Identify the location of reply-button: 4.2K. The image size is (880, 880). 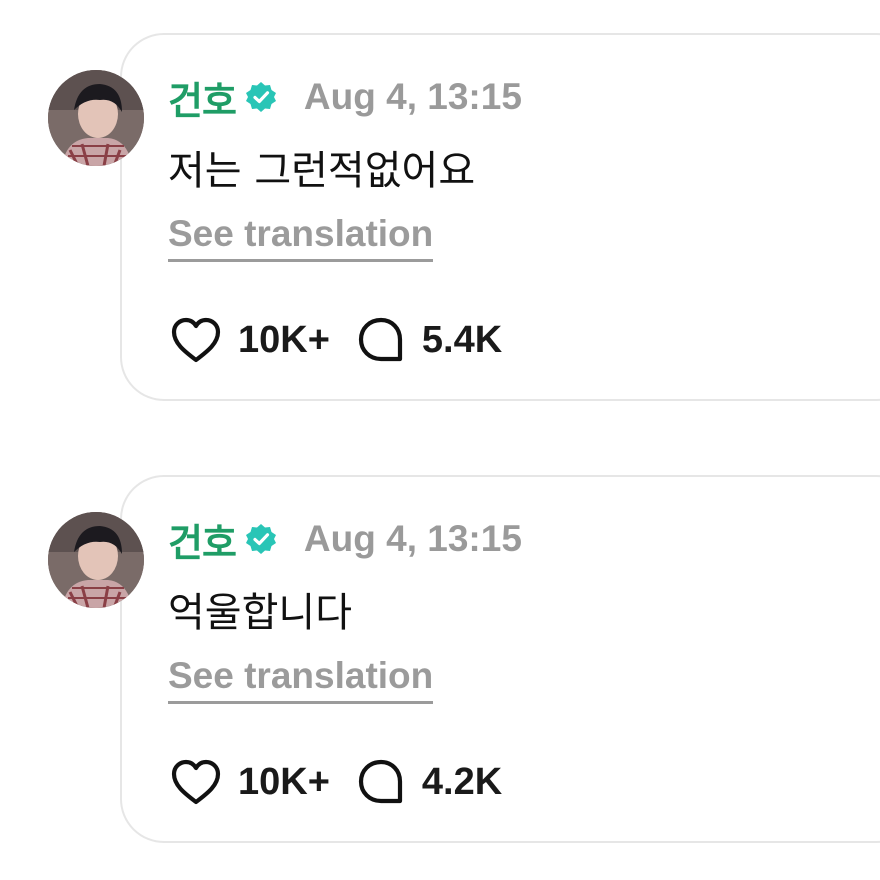
(429, 782).